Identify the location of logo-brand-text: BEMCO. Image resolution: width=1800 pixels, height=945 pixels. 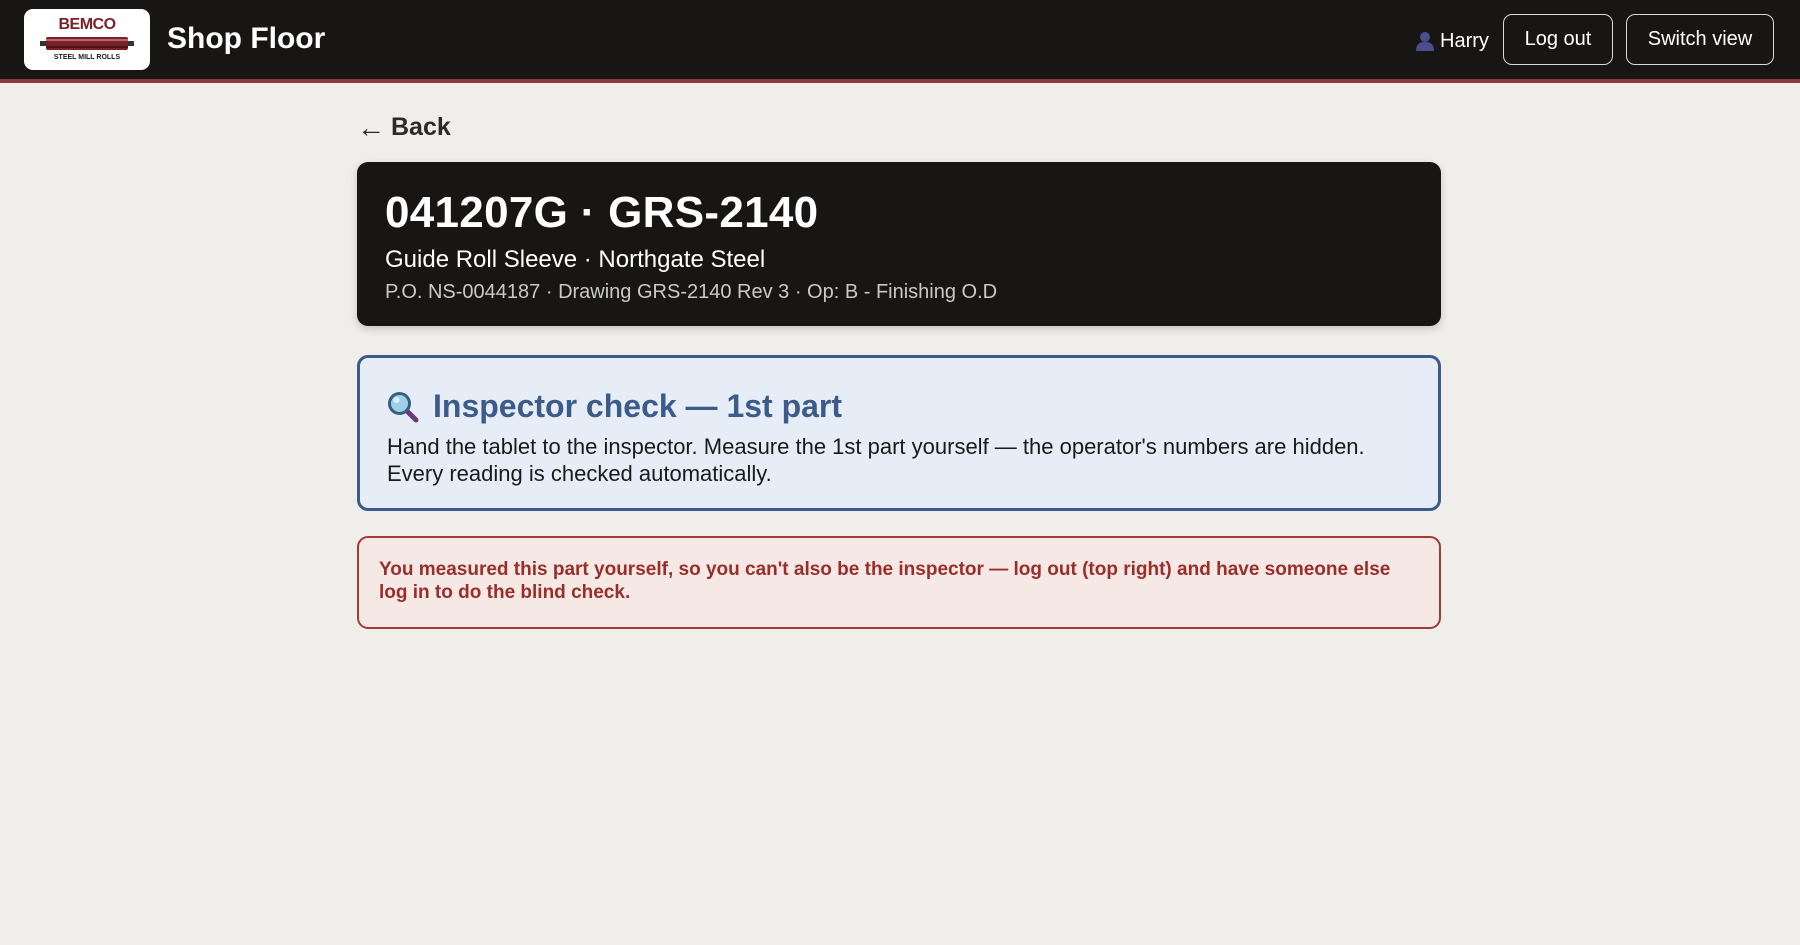
(87, 24).